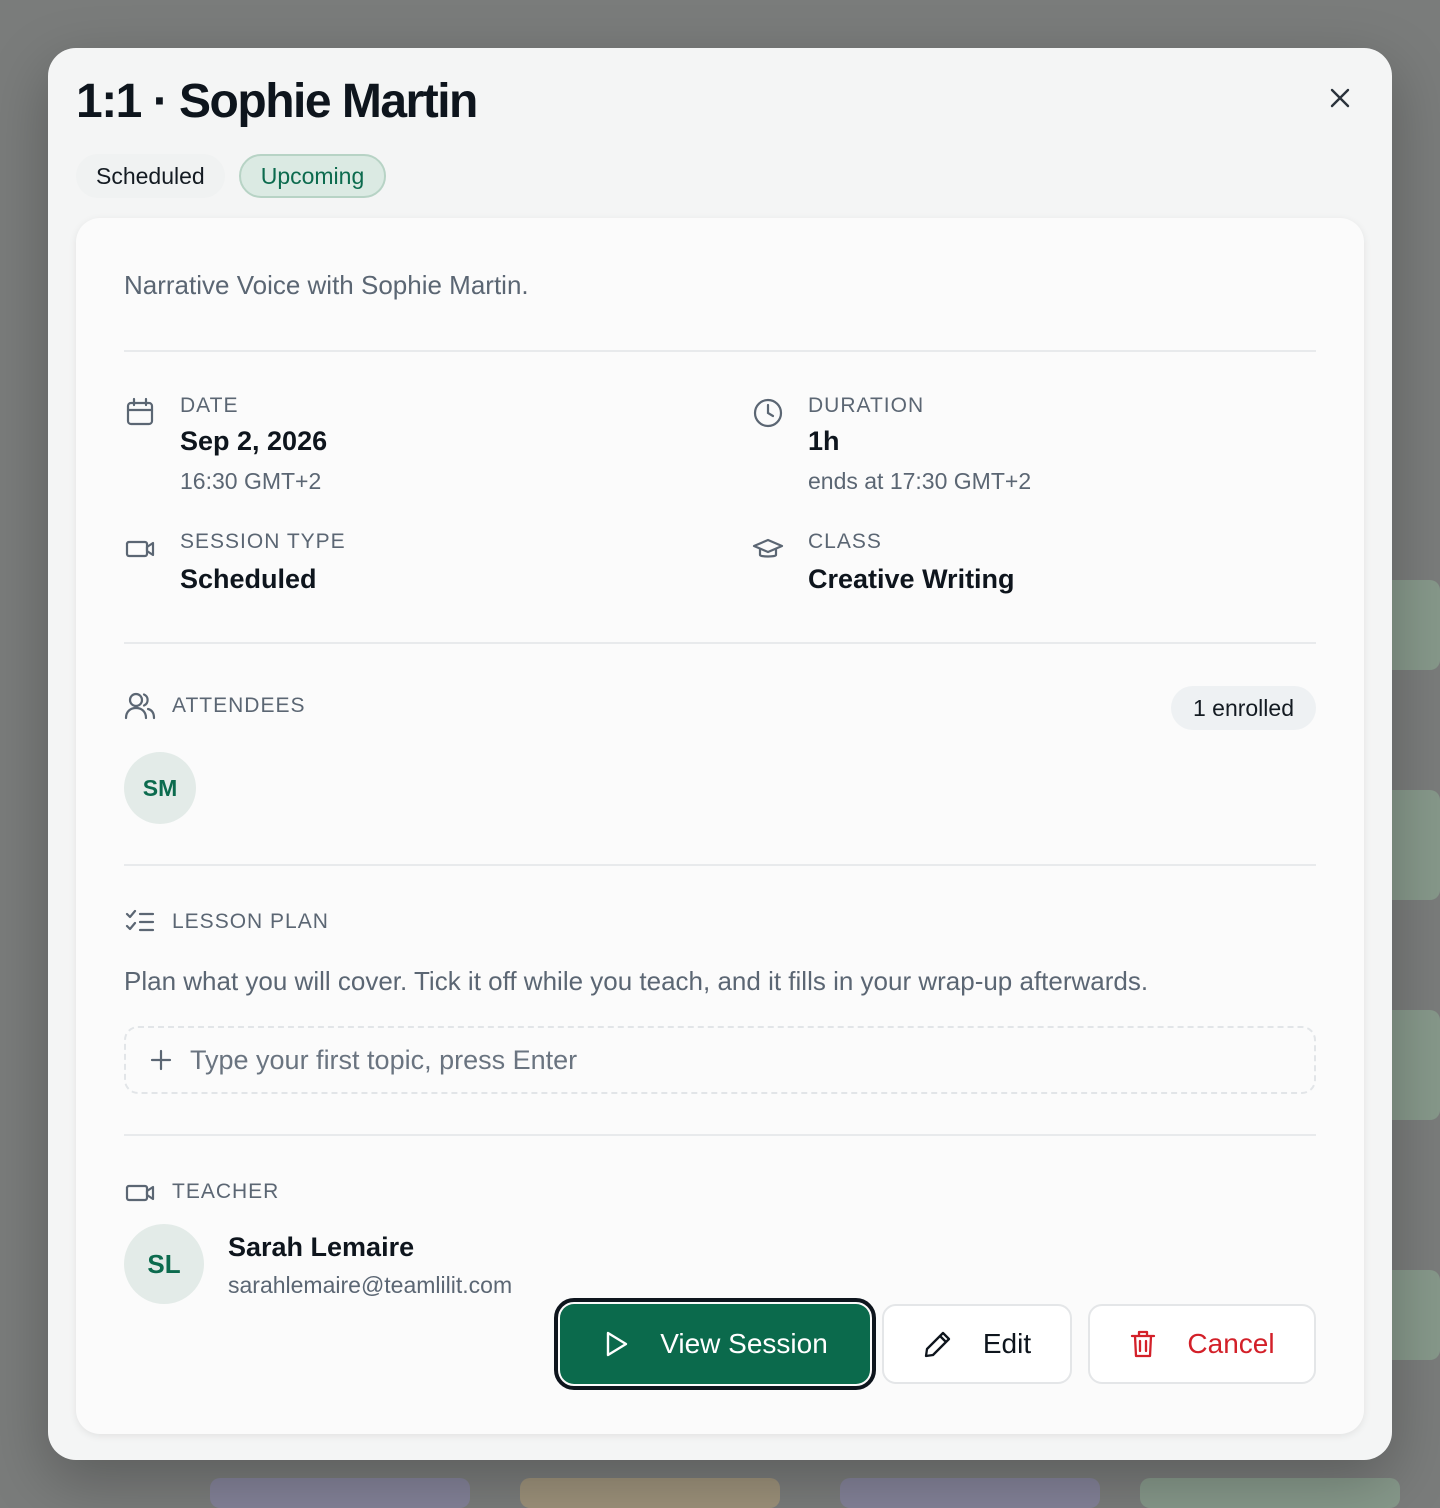 The height and width of the screenshot is (1508, 1440). What do you see at coordinates (209, 405) in the screenshot?
I see `date-label: DATE` at bounding box center [209, 405].